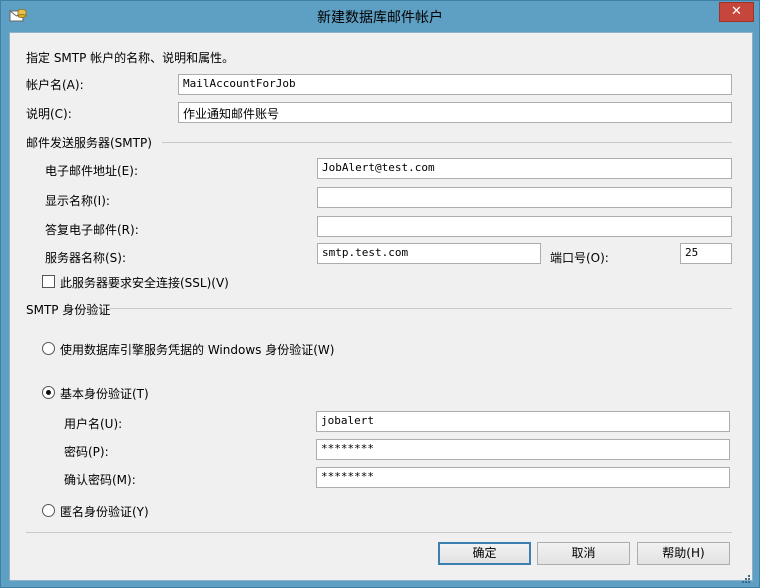 The height and width of the screenshot is (588, 760). What do you see at coordinates (68, 310) in the screenshot?
I see `auth-section-label: SMTP 身份验证` at bounding box center [68, 310].